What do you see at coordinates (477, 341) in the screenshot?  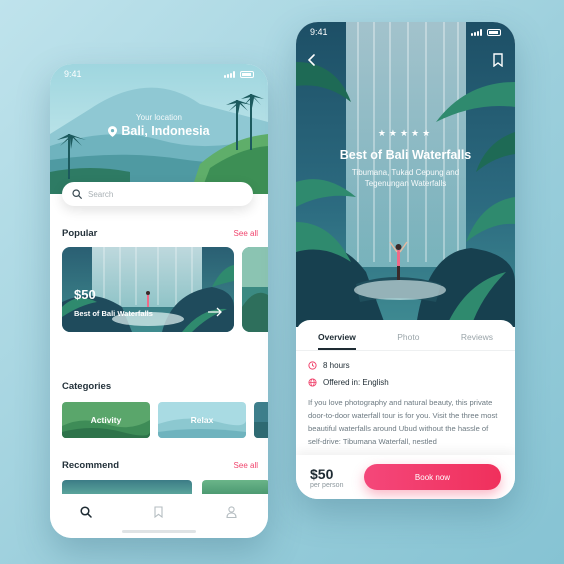 I see `tab-reviews: Reviews` at bounding box center [477, 341].